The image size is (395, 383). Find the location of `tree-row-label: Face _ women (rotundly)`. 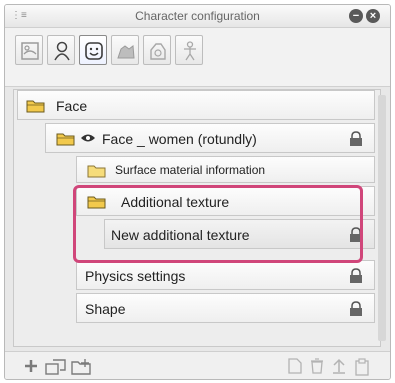

tree-row-label: Face _ women (rotundly) is located at coordinates (179, 139).